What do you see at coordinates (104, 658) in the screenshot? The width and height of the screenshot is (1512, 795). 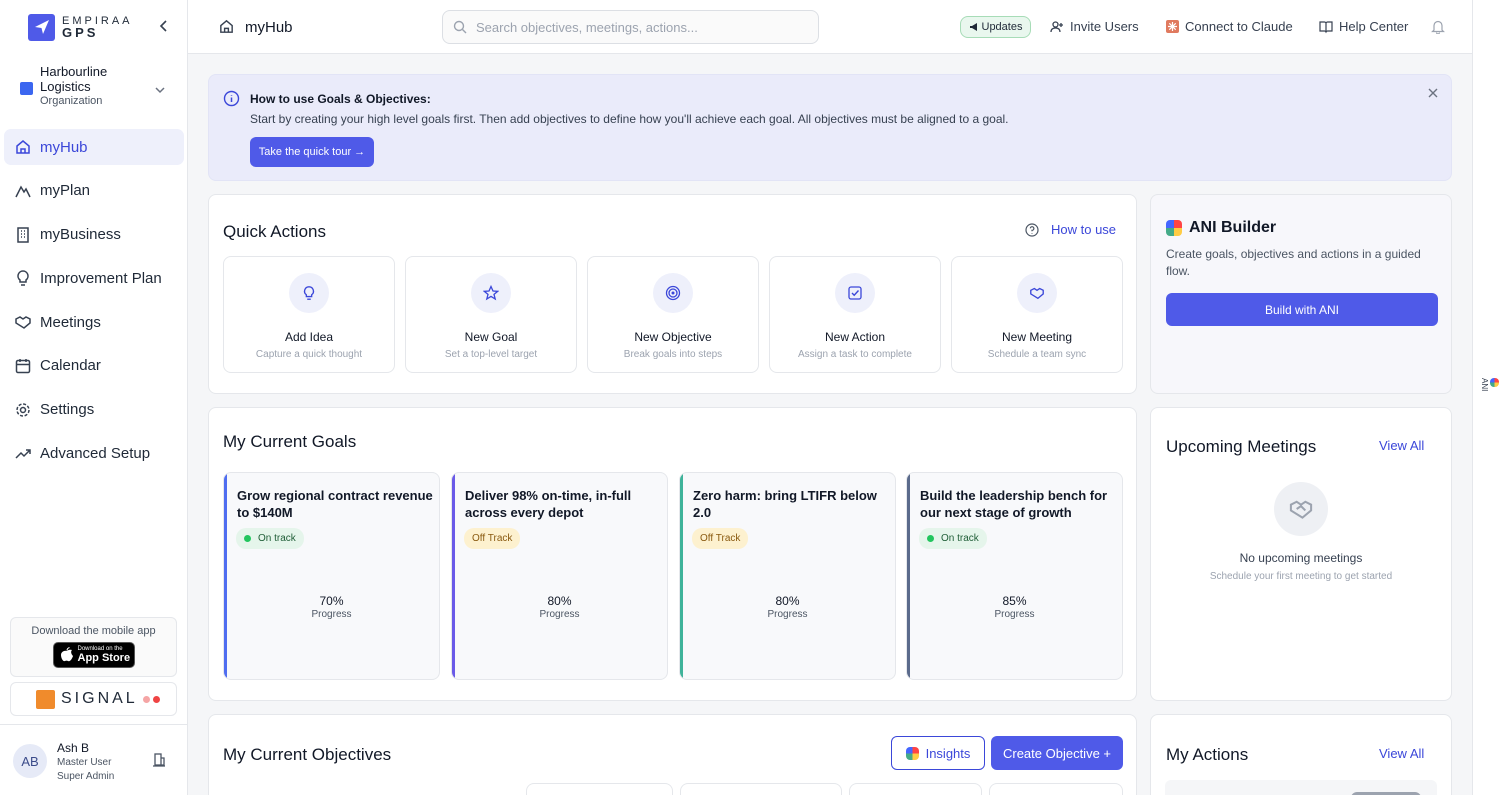 I see `app-store-large-text: App Store` at bounding box center [104, 658].